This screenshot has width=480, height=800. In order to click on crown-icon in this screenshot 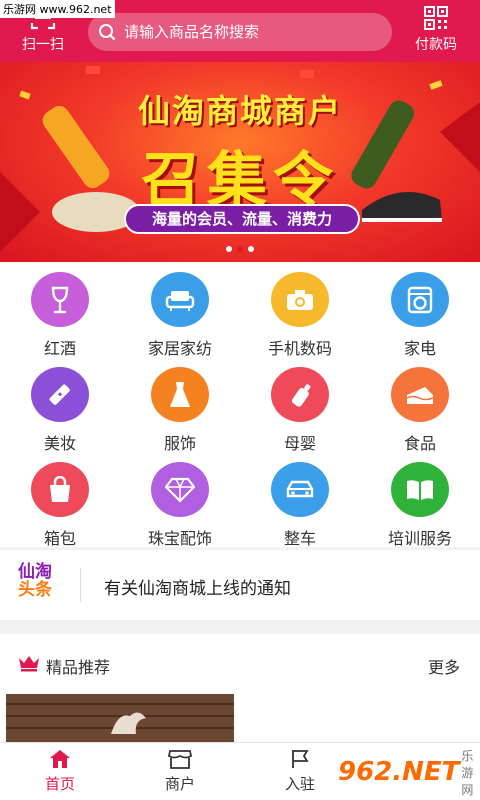, I will do `click(29, 664)`.